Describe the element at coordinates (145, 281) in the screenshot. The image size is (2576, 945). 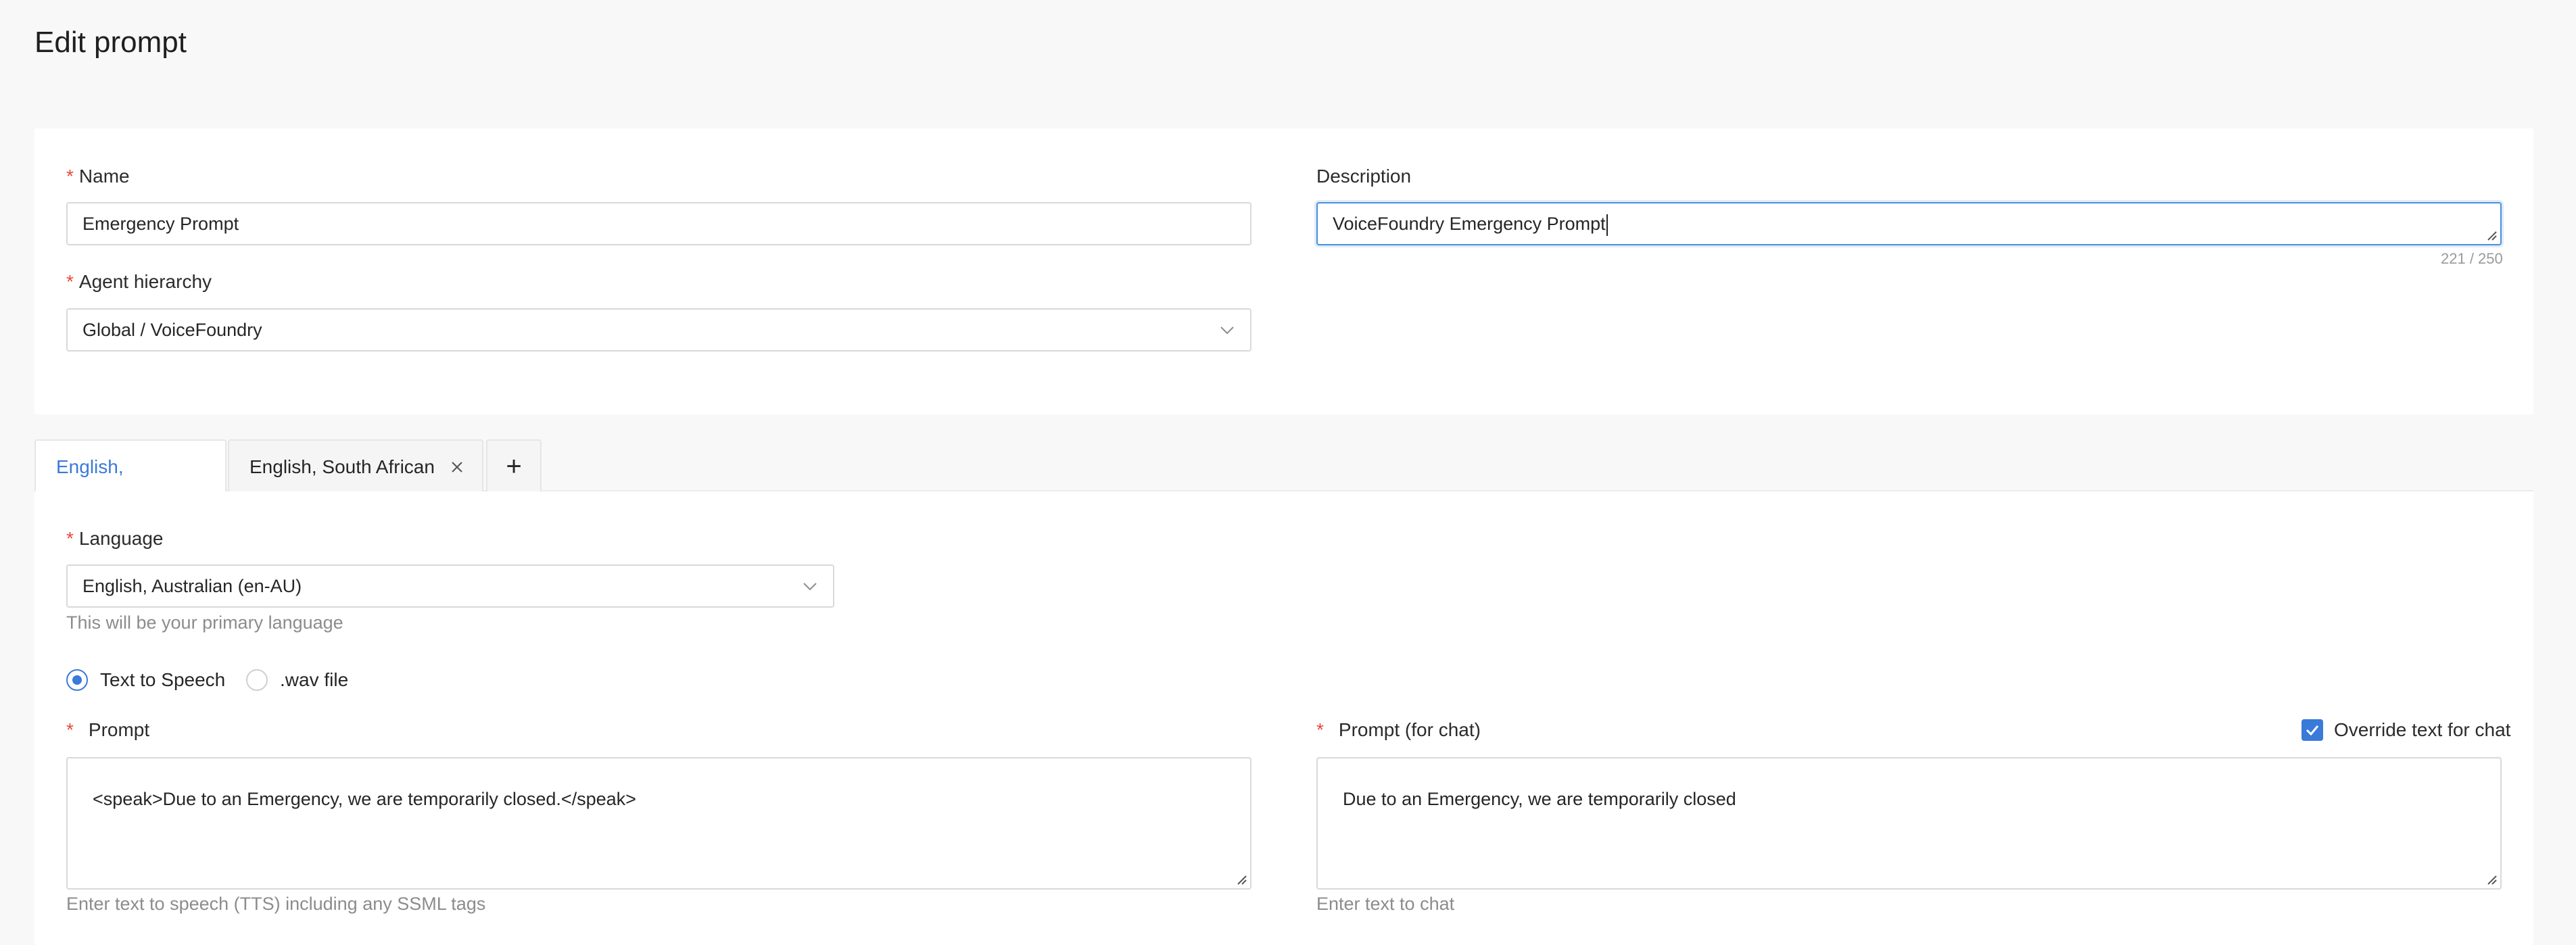
I see `agent-hierarchy-label-text: Agent hierarchy` at that location.